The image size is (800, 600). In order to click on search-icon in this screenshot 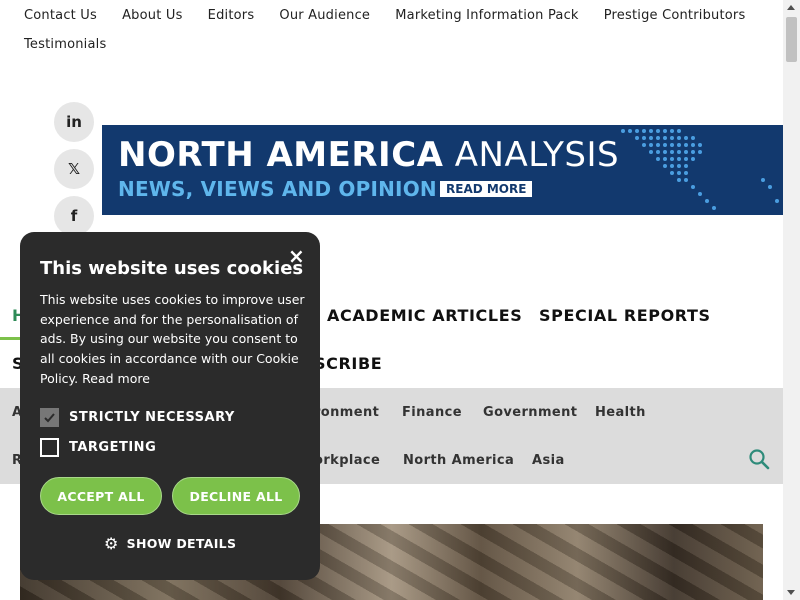, I will do `click(759, 459)`.